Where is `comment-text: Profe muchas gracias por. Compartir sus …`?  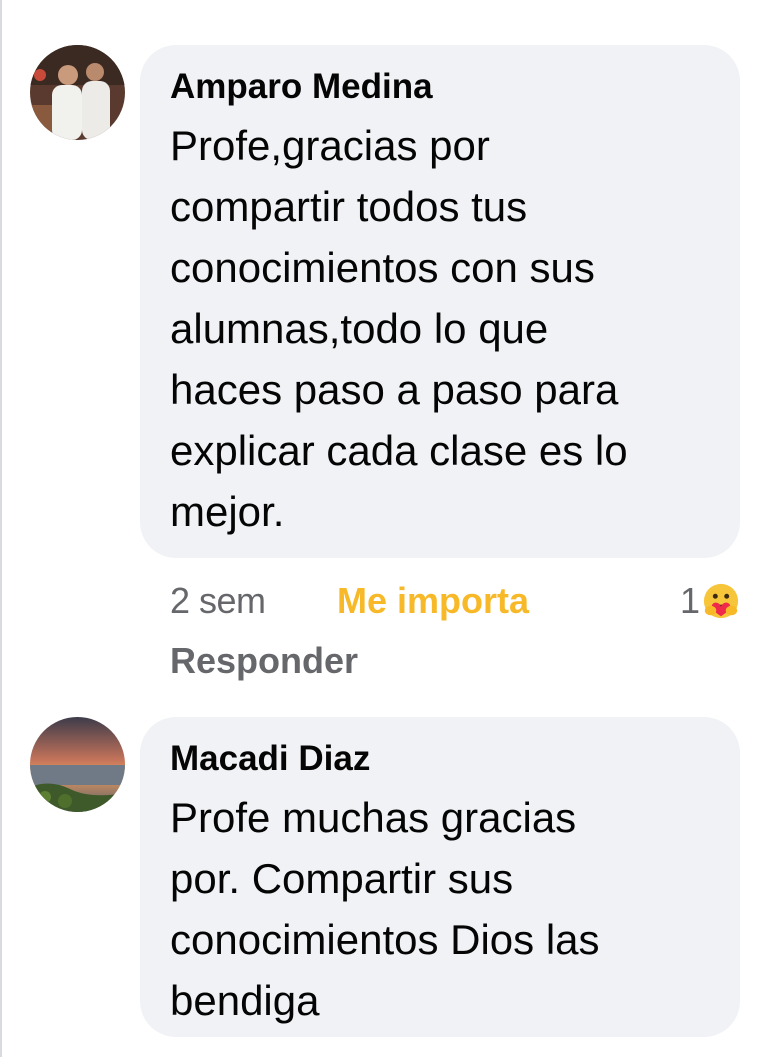
comment-text: Profe muchas gracias por. Compartir sus … is located at coordinates (385, 909).